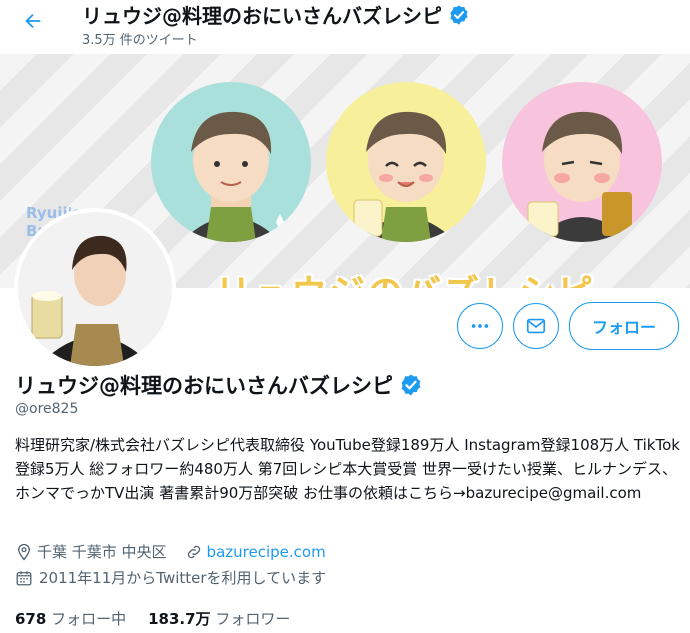 This screenshot has width=690, height=633. Describe the element at coordinates (262, 16) in the screenshot. I see `header-title: リュウジ@料理のおにいさんバズレシピ` at that location.